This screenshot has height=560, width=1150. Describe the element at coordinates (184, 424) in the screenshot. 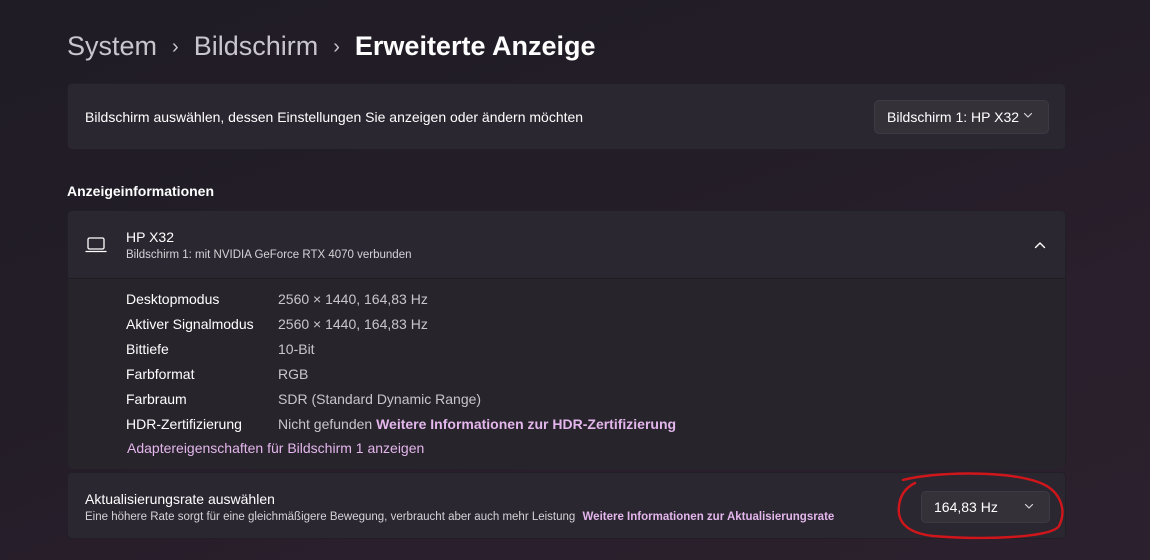

I see `info-key: HDR-Zertifizierung` at that location.